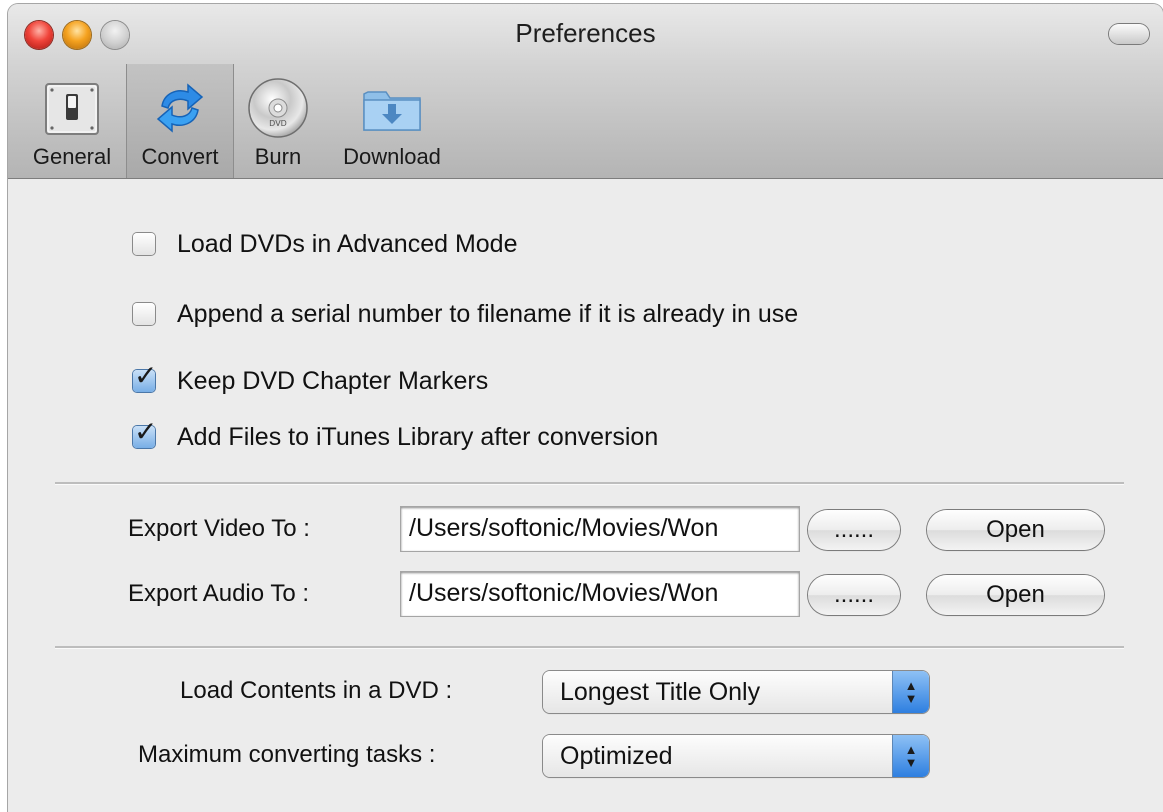  I want to click on max-tasks-value: Optimized, so click(616, 756).